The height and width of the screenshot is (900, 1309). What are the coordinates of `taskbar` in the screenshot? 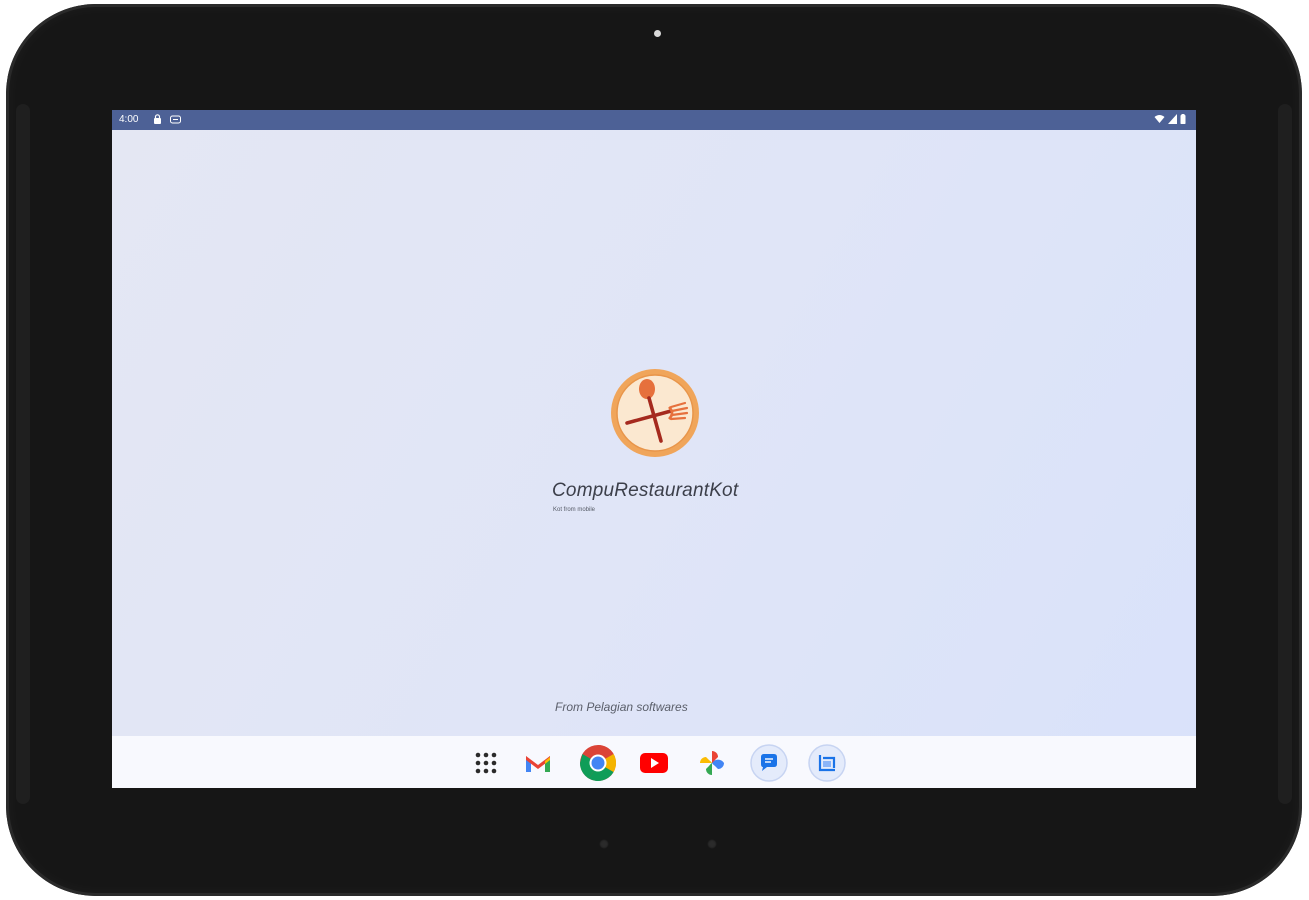 It's located at (654, 762).